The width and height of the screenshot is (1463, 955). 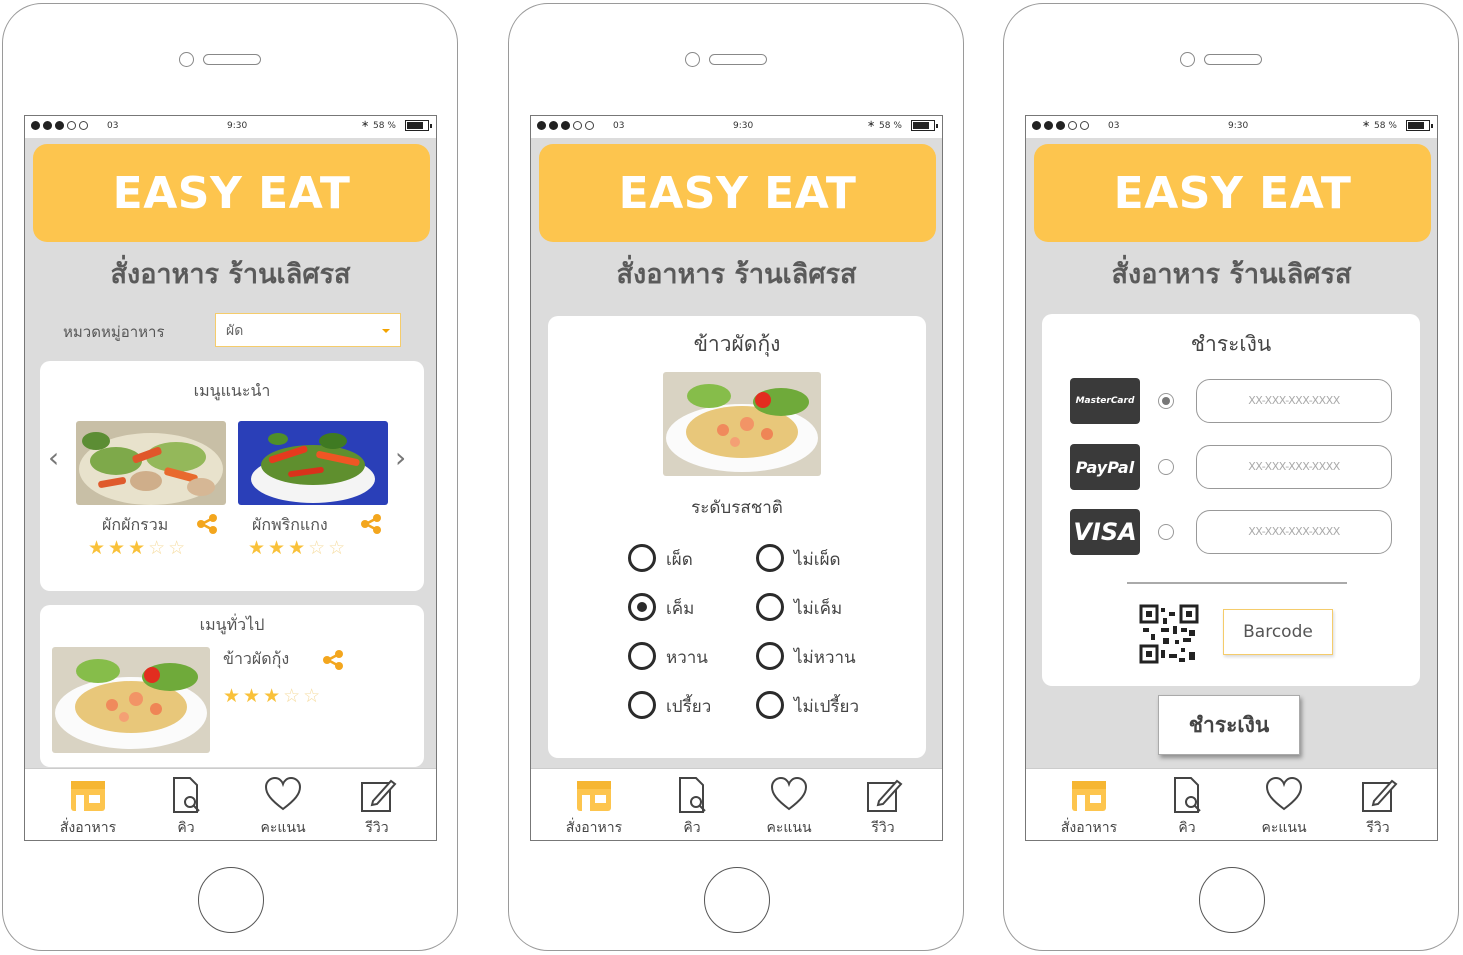 I want to click on dish-name-mixed-veg: ผักผักรวม, so click(x=135, y=525).